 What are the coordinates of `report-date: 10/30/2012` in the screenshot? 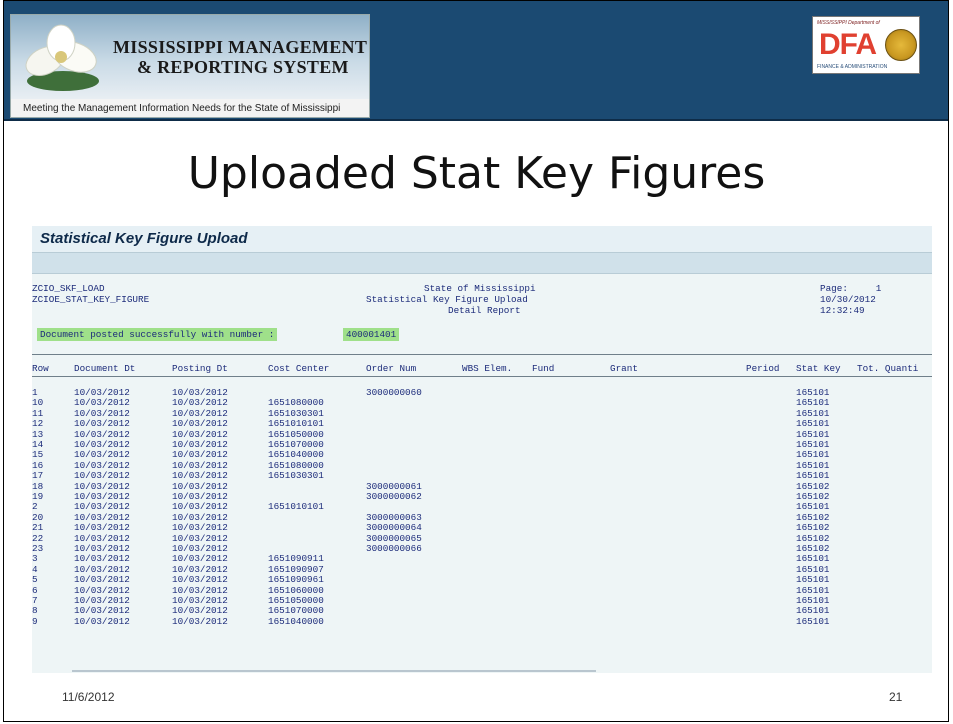 It's located at (848, 299).